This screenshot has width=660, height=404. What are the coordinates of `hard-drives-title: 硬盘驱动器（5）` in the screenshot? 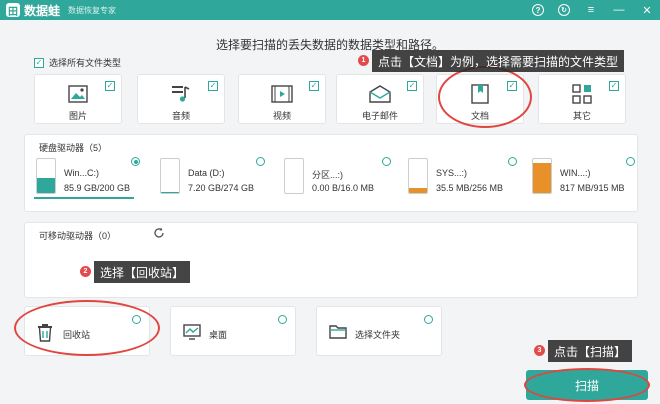 It's located at (73, 148).